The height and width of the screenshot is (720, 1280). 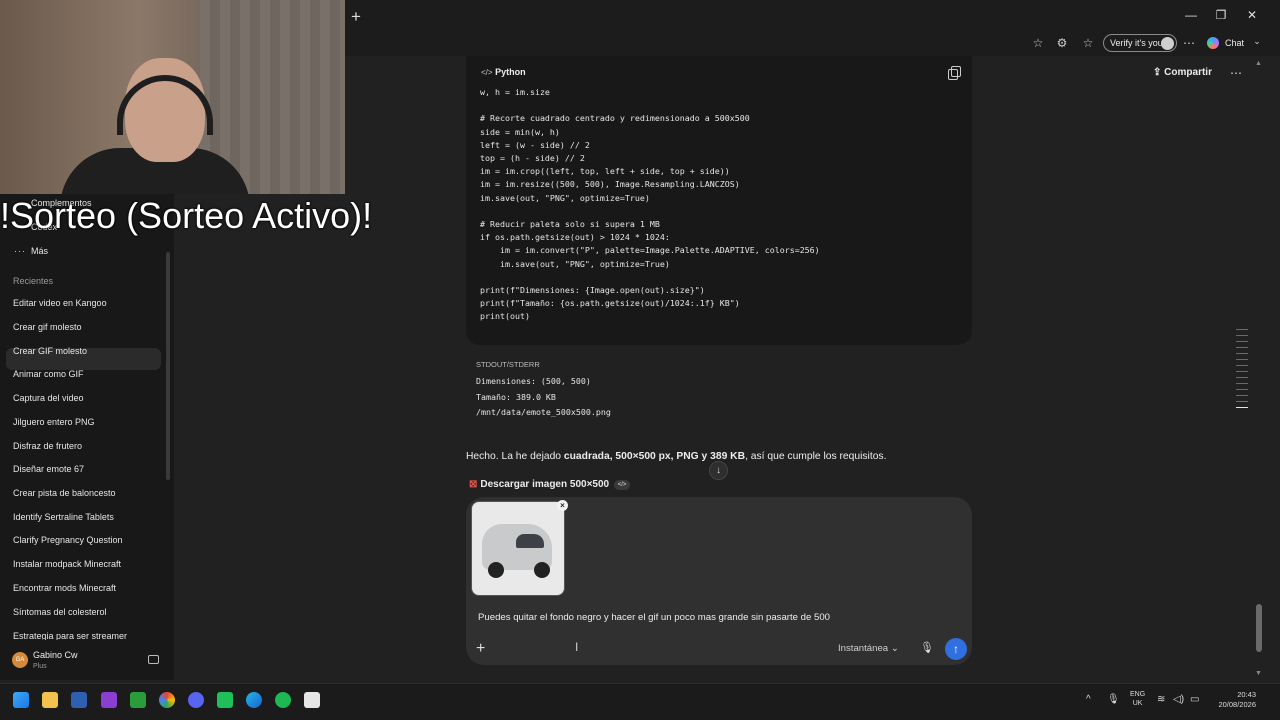 What do you see at coordinates (863, 648) in the screenshot?
I see `mode-label: Instantánea` at bounding box center [863, 648].